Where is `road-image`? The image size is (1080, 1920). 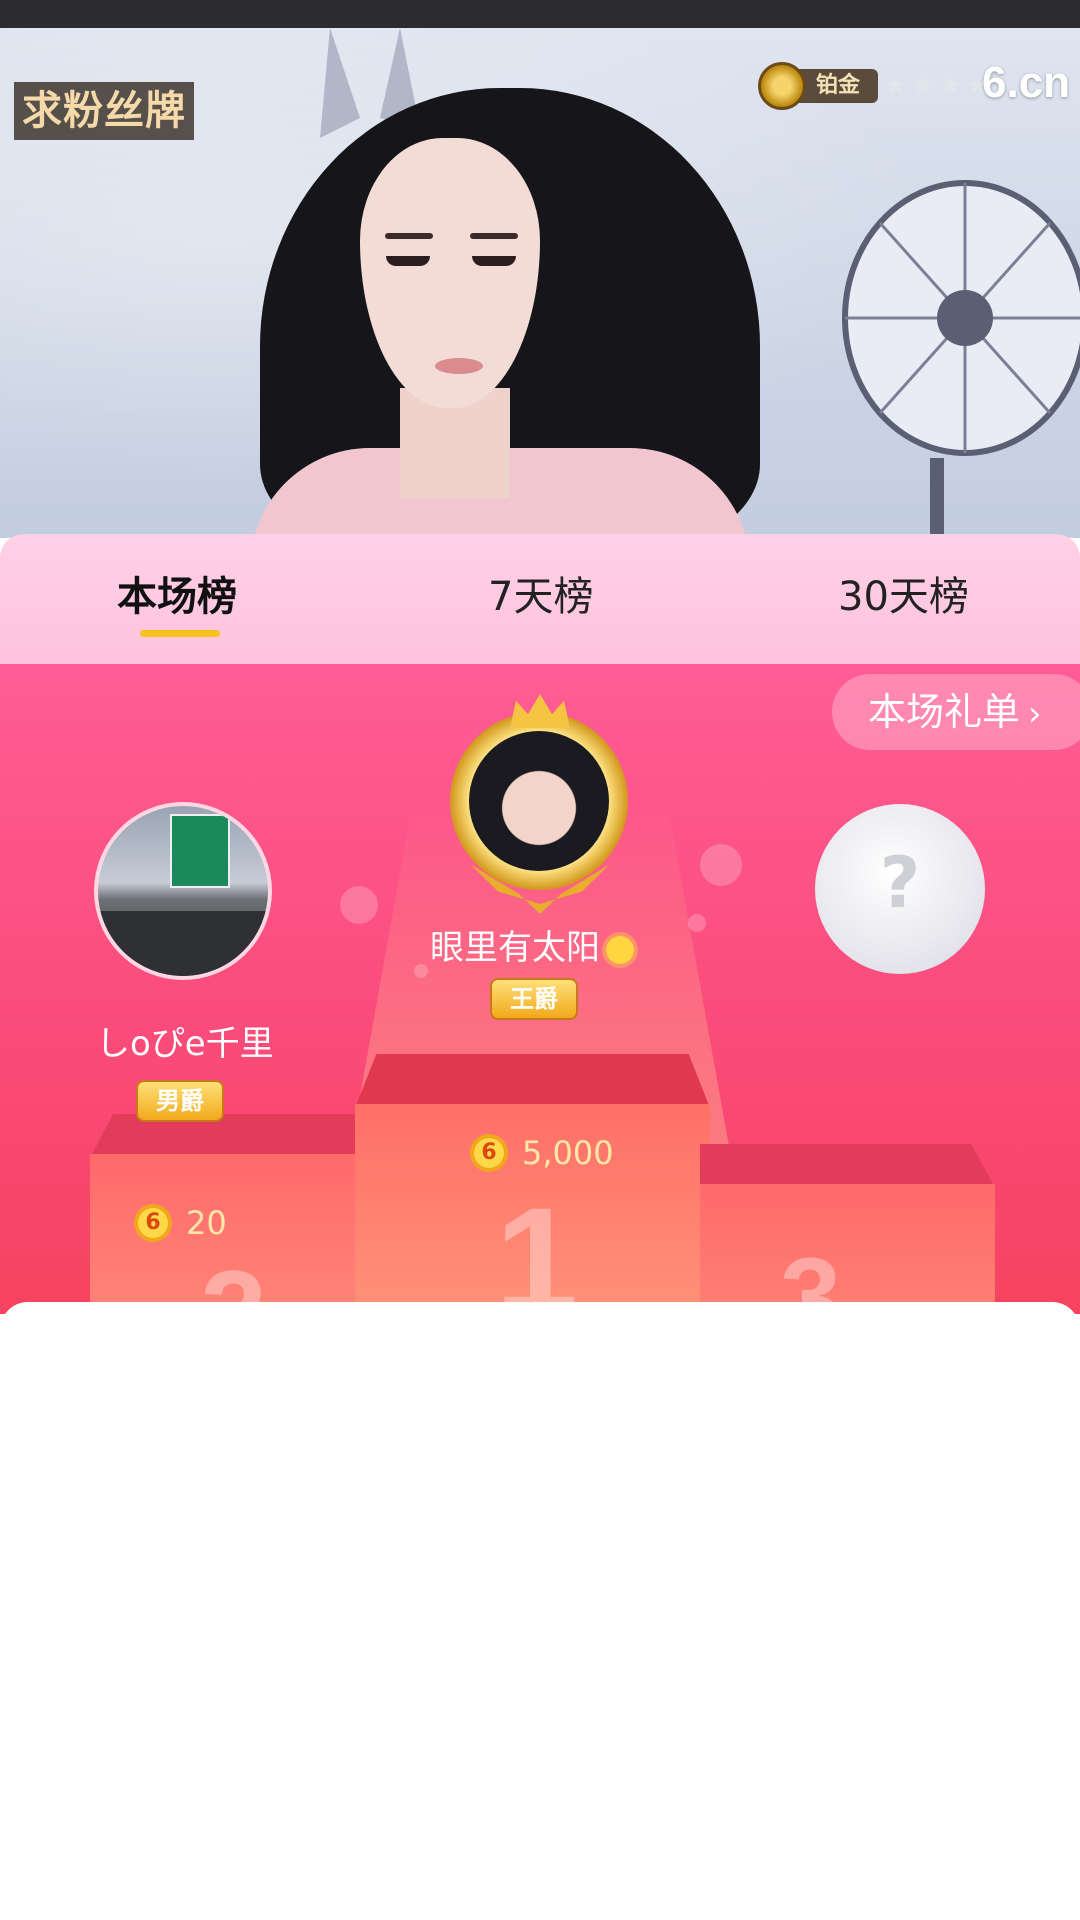
road-image is located at coordinates (183, 943).